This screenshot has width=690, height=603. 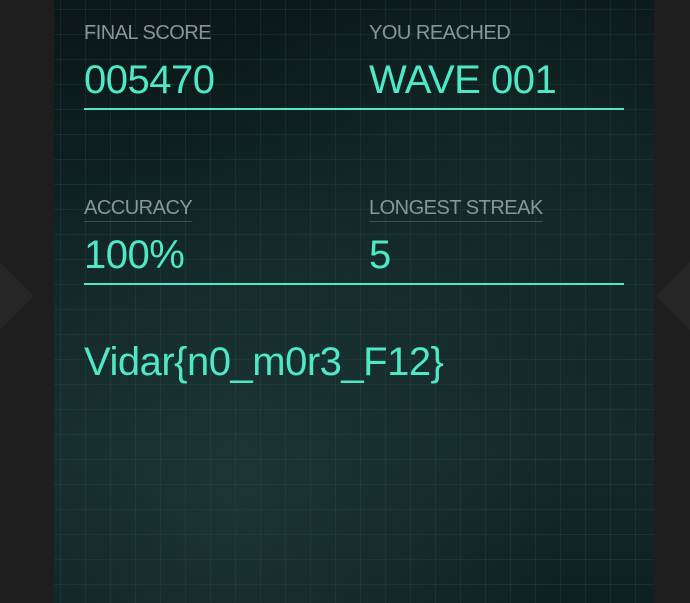 I want to click on accuracy-value: 100%, so click(x=134, y=255).